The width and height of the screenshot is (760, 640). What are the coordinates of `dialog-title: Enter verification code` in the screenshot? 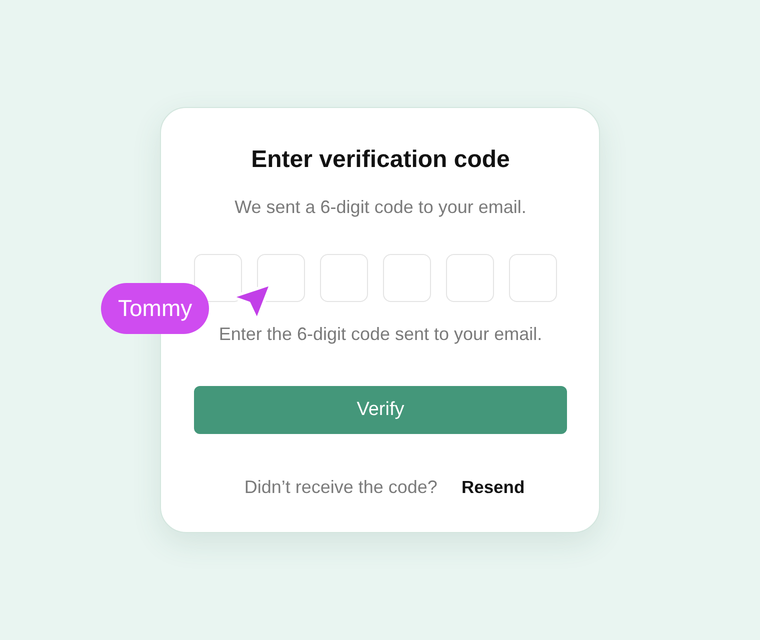 It's located at (380, 160).